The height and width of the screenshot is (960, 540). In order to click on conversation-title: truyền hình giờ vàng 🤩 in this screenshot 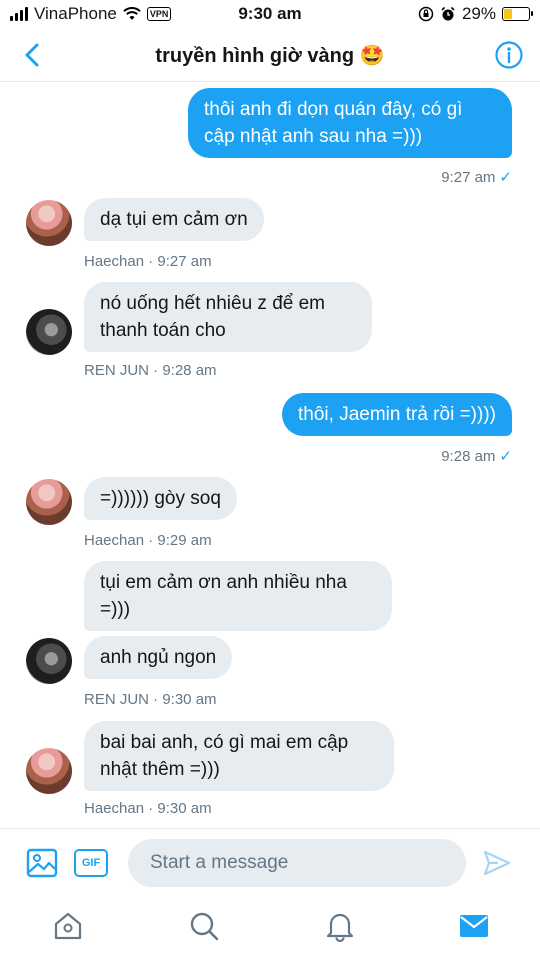, I will do `click(270, 55)`.